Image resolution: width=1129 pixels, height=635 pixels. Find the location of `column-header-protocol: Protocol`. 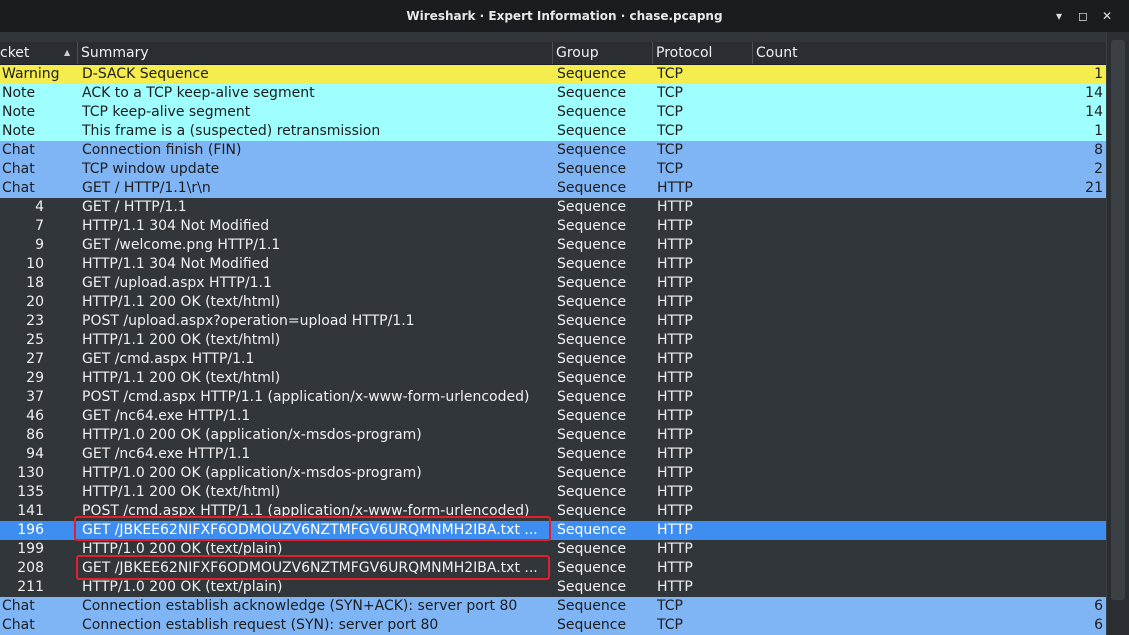

column-header-protocol: Protocol is located at coordinates (703, 53).